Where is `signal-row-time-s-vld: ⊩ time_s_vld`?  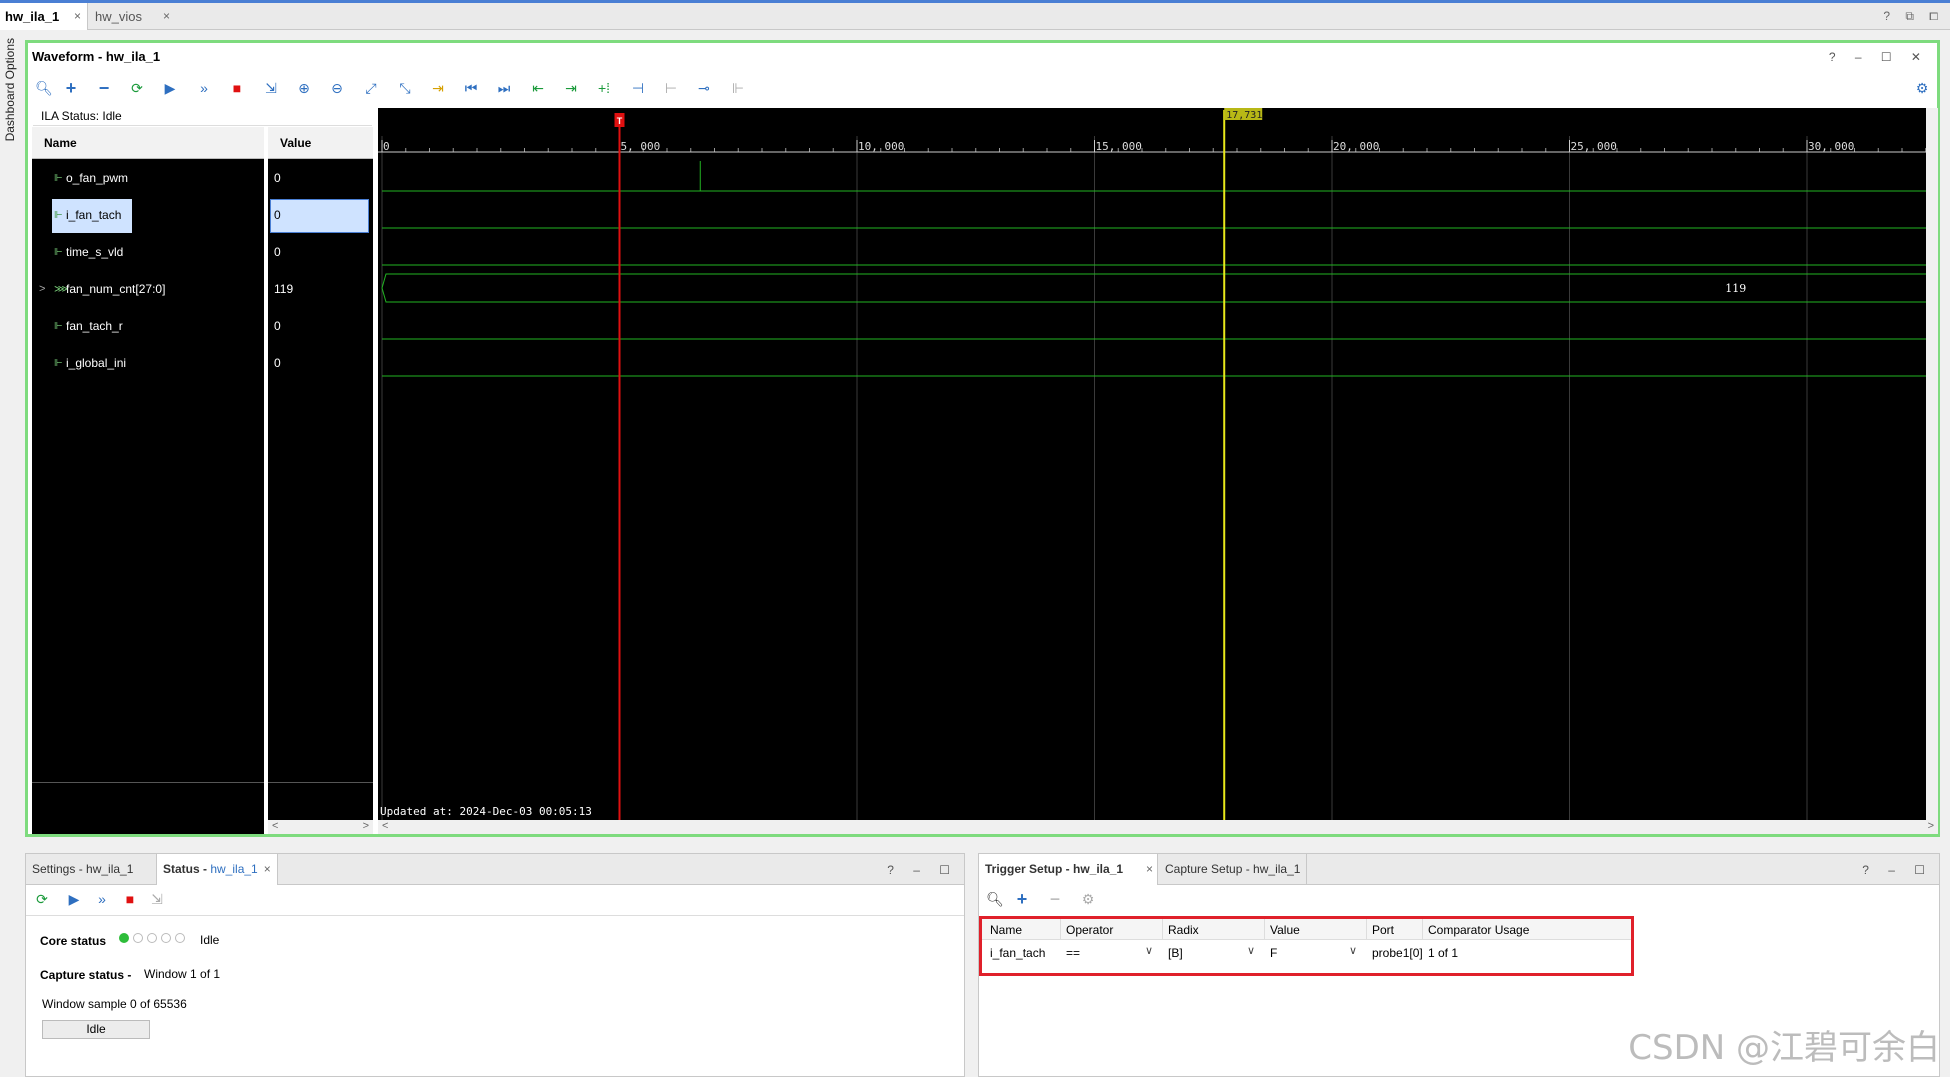 signal-row-time-s-vld: ⊩ time_s_vld is located at coordinates (148, 252).